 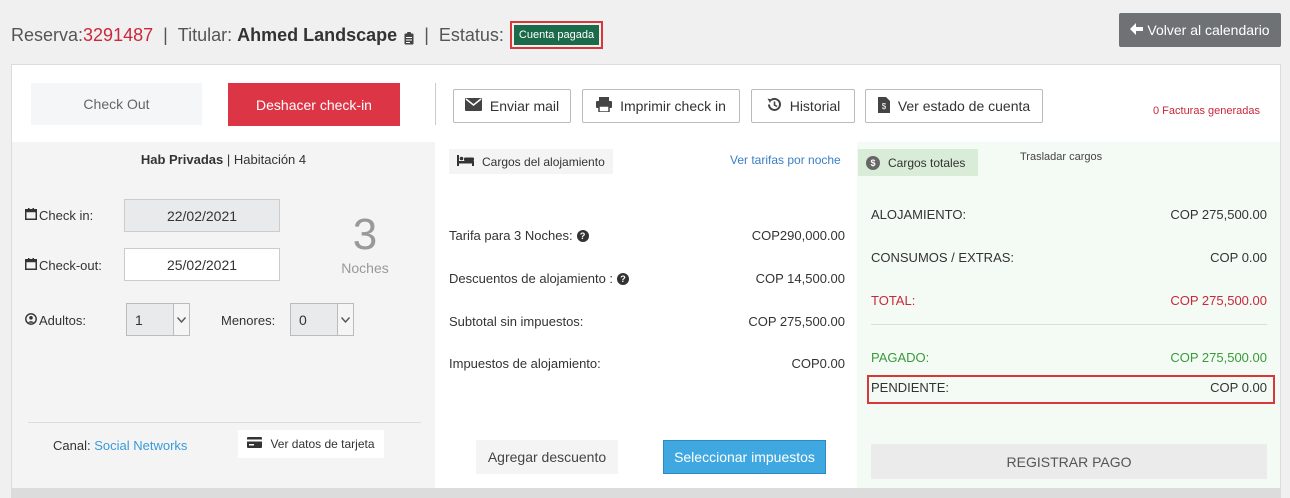 What do you see at coordinates (365, 234) in the screenshot?
I see `nights-count: 3` at bounding box center [365, 234].